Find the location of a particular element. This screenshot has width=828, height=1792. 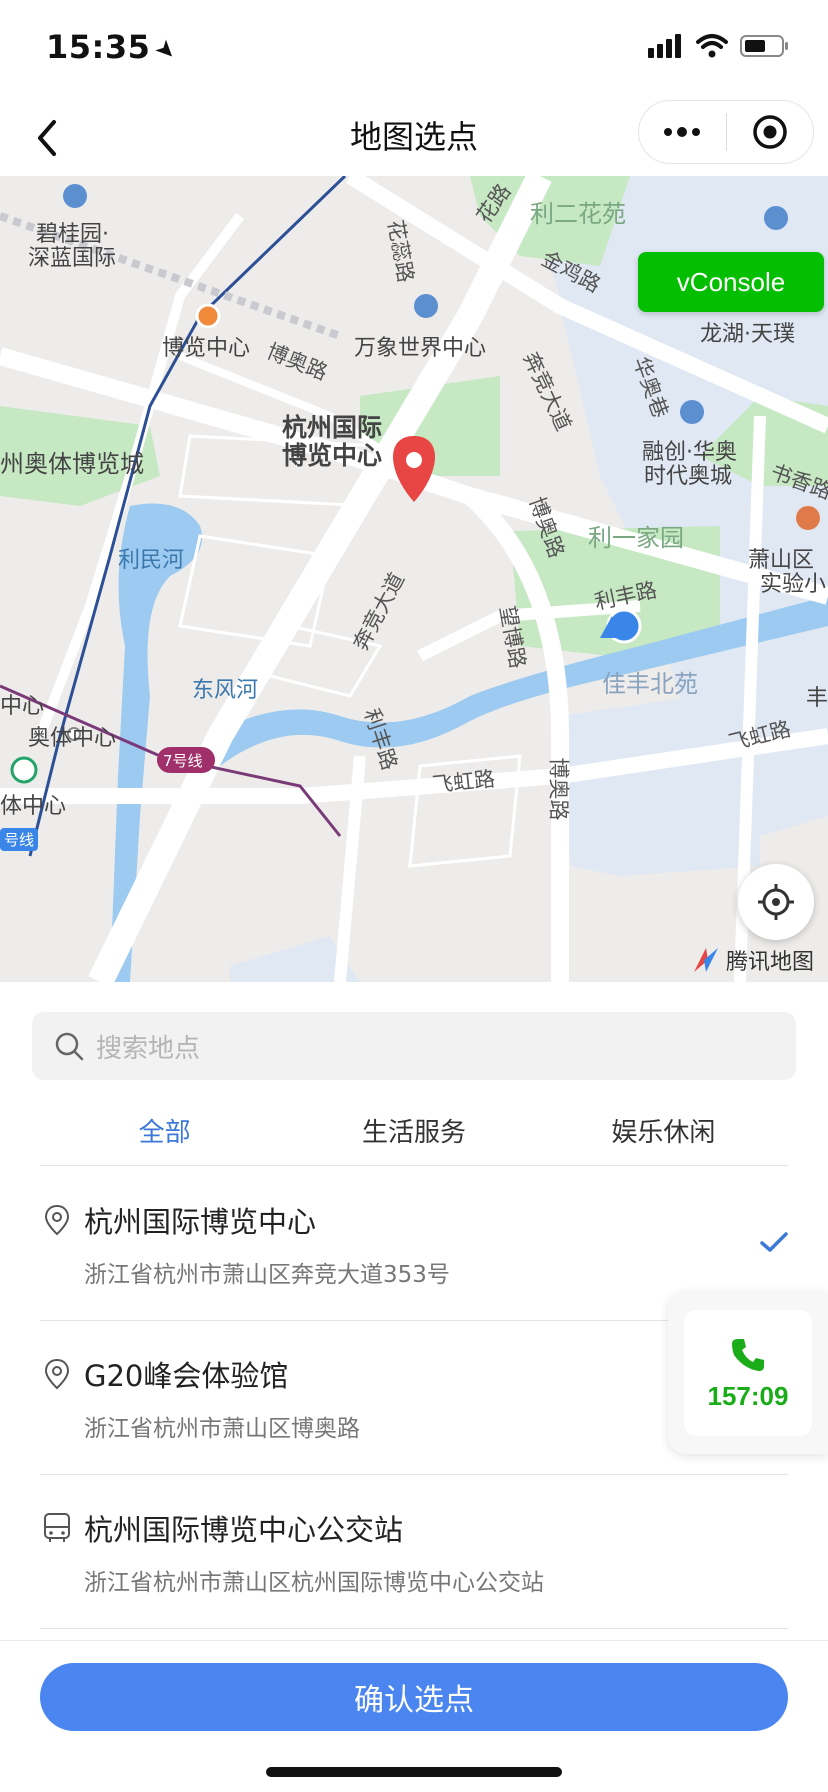

map-label-5: 龙湖·天璞 is located at coordinates (747, 334).